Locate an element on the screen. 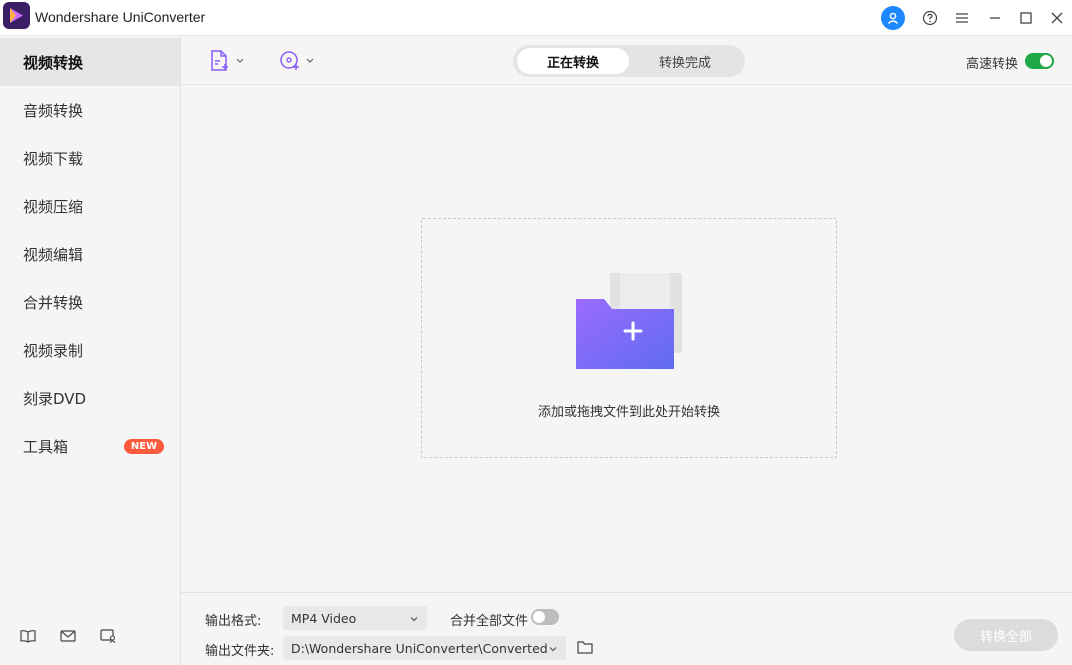 The image size is (1072, 665). tab-converting: 正在转换 is located at coordinates (573, 61).